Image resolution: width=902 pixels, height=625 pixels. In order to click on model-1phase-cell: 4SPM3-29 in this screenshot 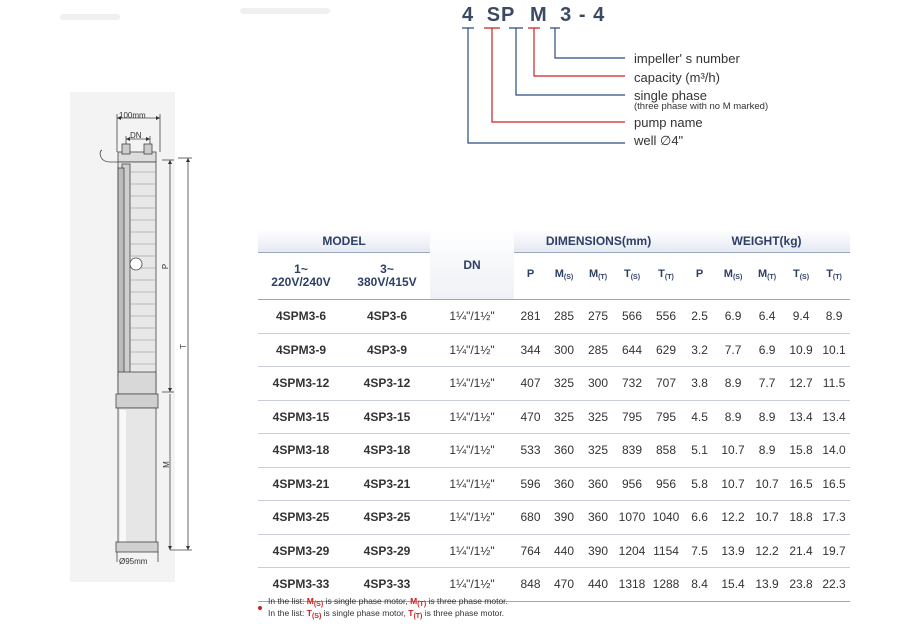, I will do `click(301, 550)`.